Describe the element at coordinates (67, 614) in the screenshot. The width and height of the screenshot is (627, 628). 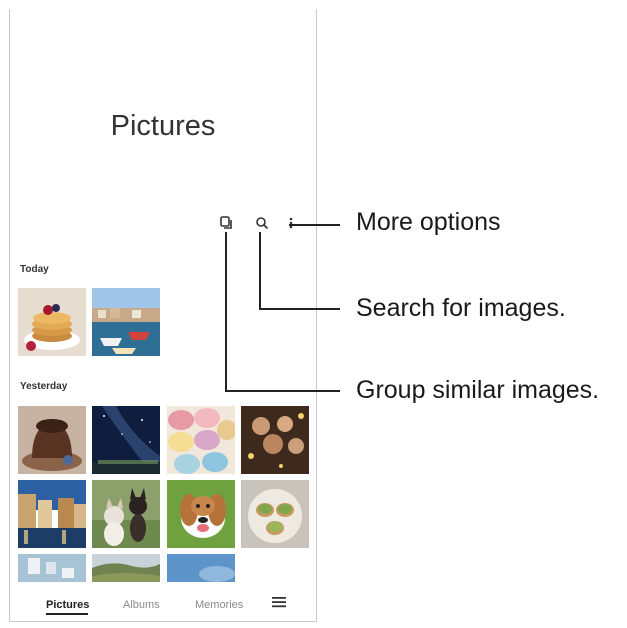
I see `active-tab-indicator` at that location.